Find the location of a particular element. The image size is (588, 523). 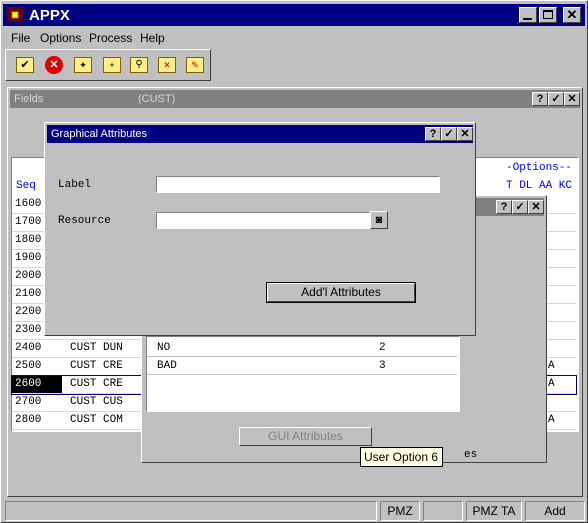

minimize-button is located at coordinates (528, 15).